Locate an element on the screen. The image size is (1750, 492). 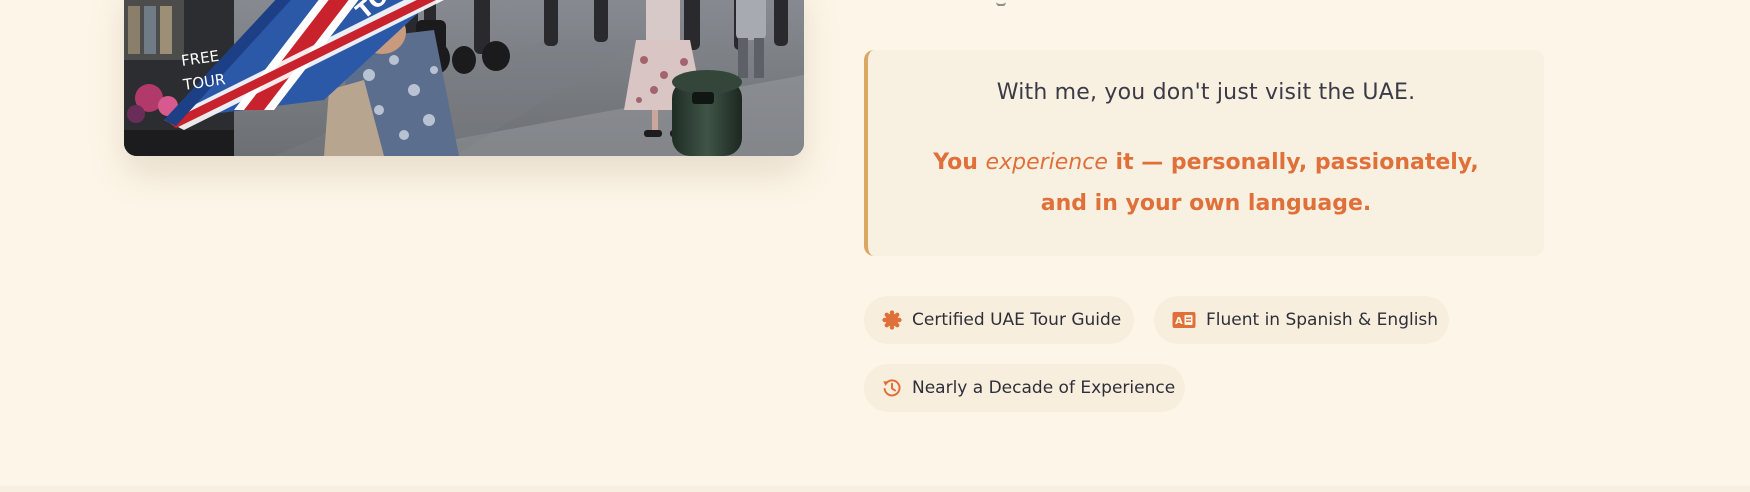
quote-emphasis: experience is located at coordinates (1046, 162).